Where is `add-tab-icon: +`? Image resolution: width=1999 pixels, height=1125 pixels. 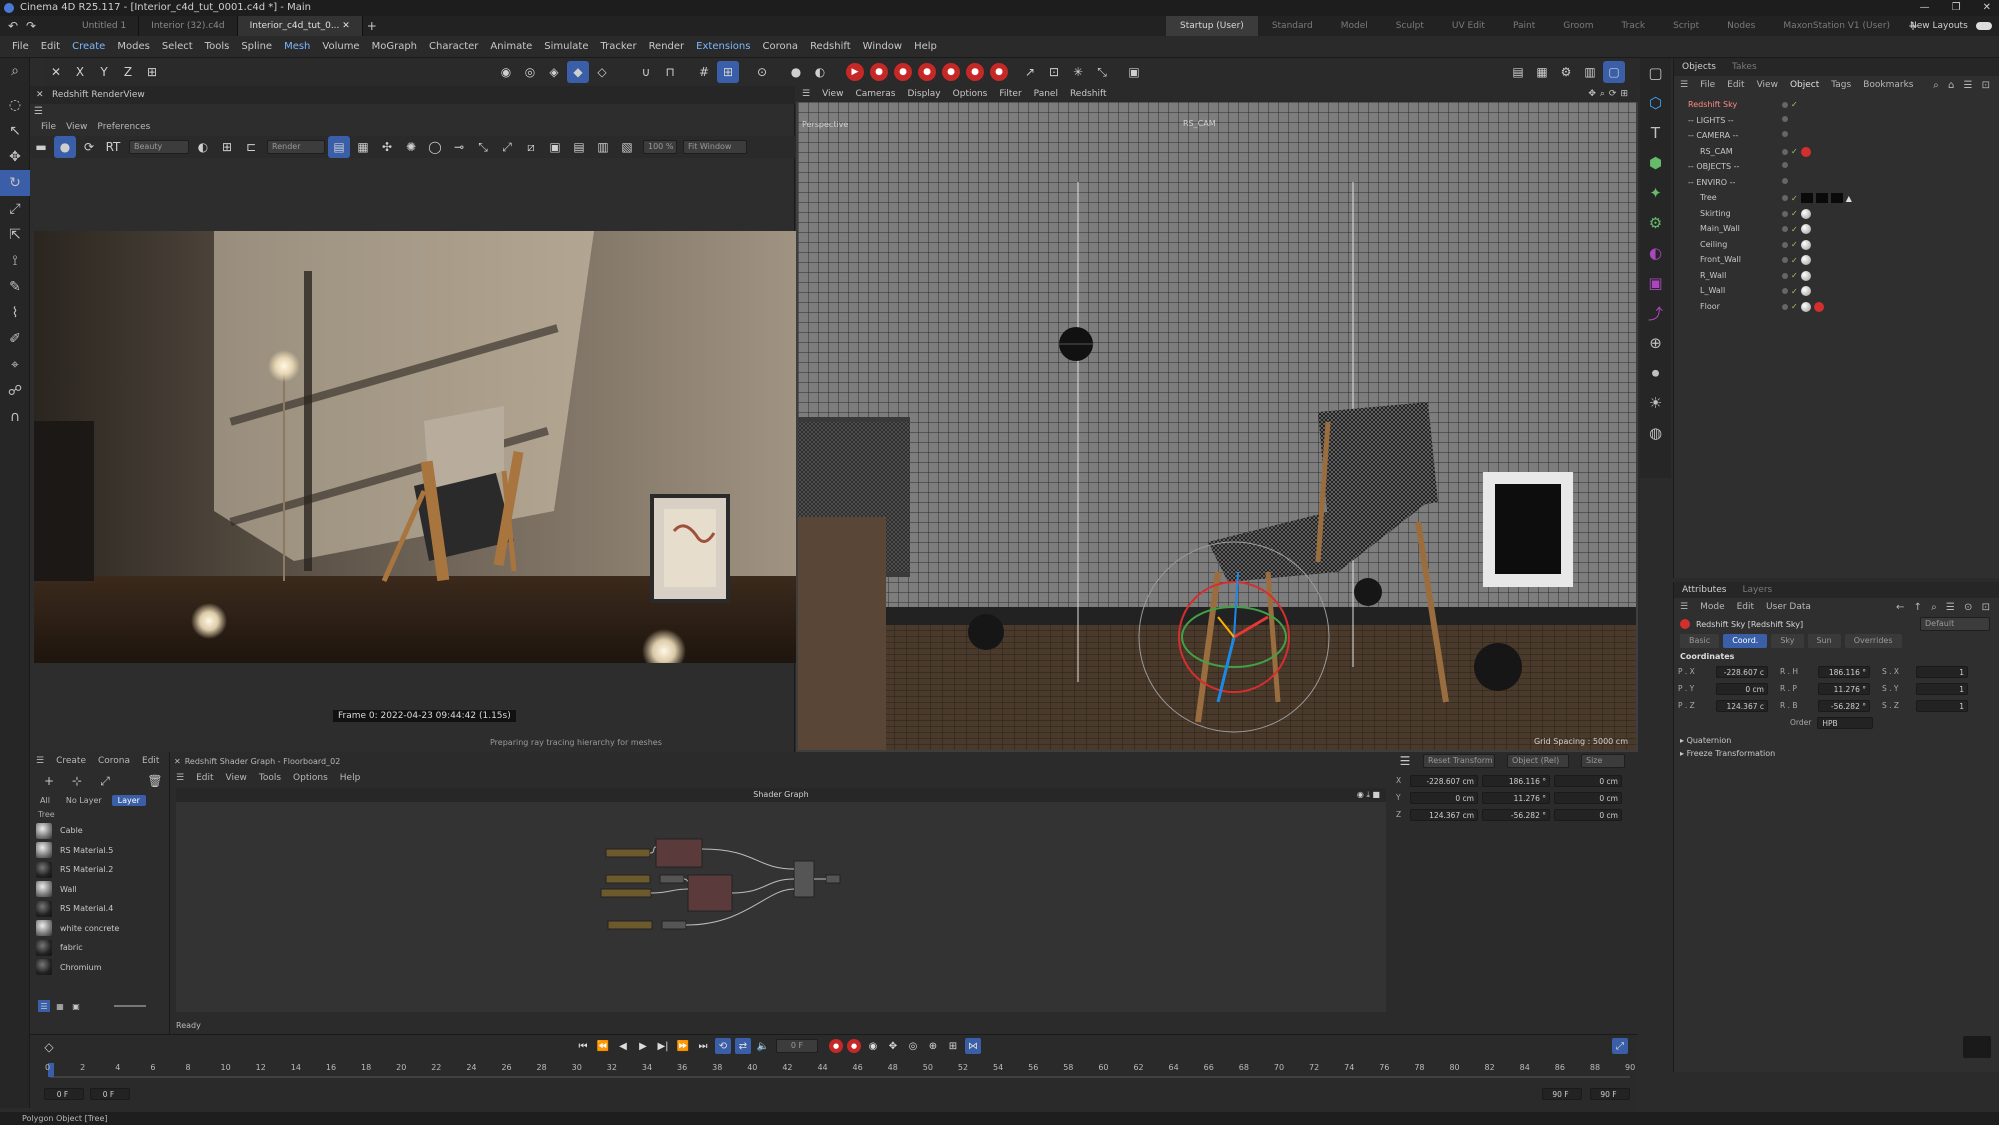
add-tab-icon: + is located at coordinates (372, 26).